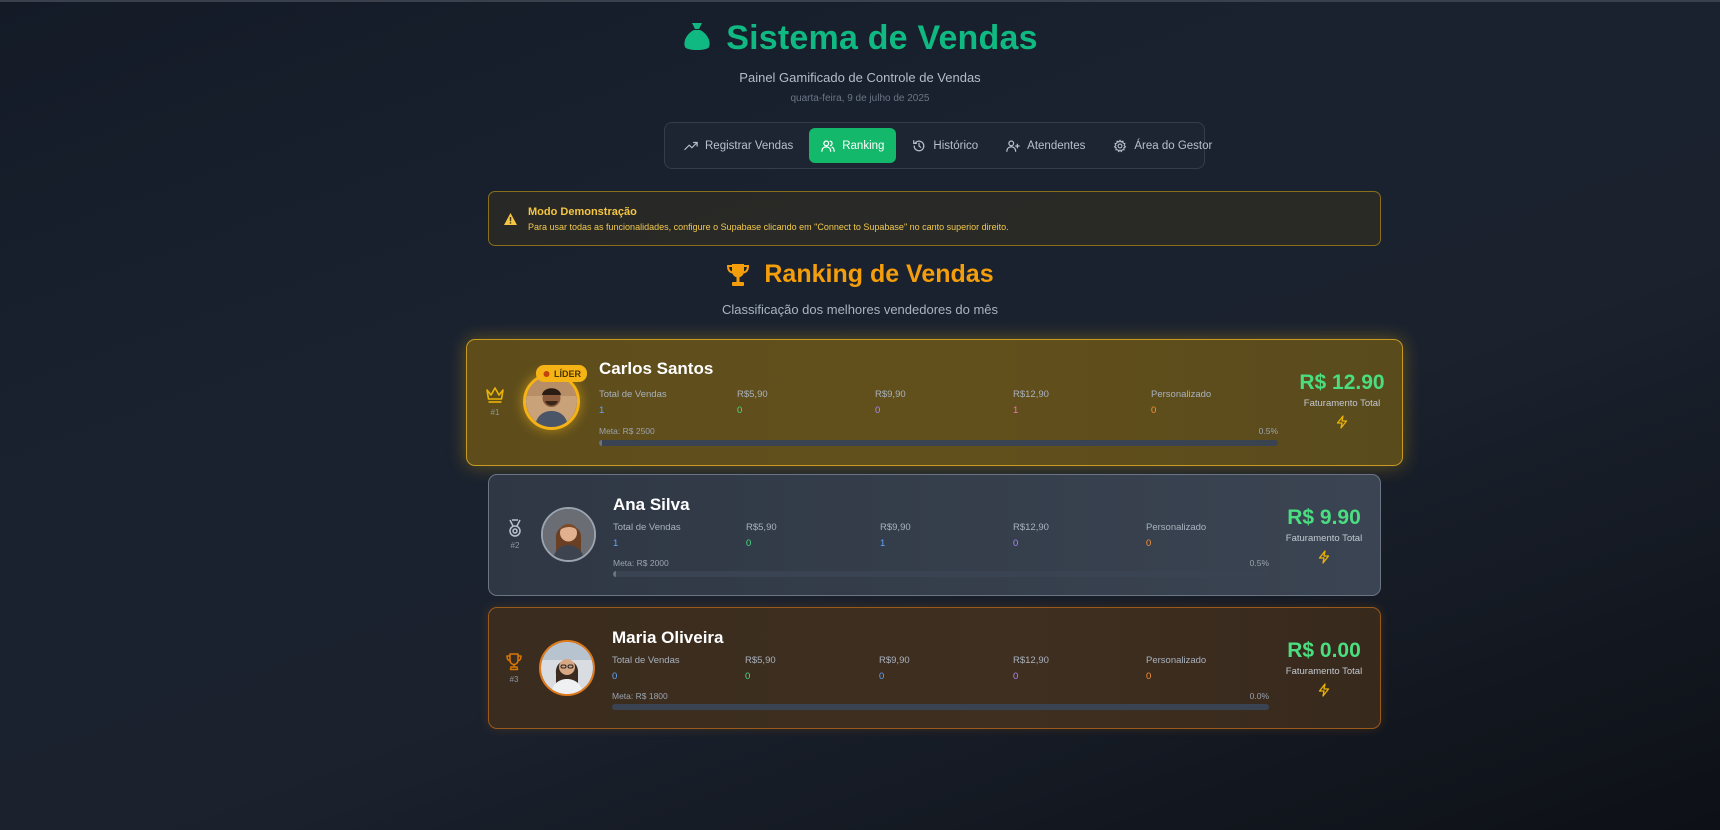  Describe the element at coordinates (582, 211) in the screenshot. I see `alert-title: Modo Demonstração` at that location.